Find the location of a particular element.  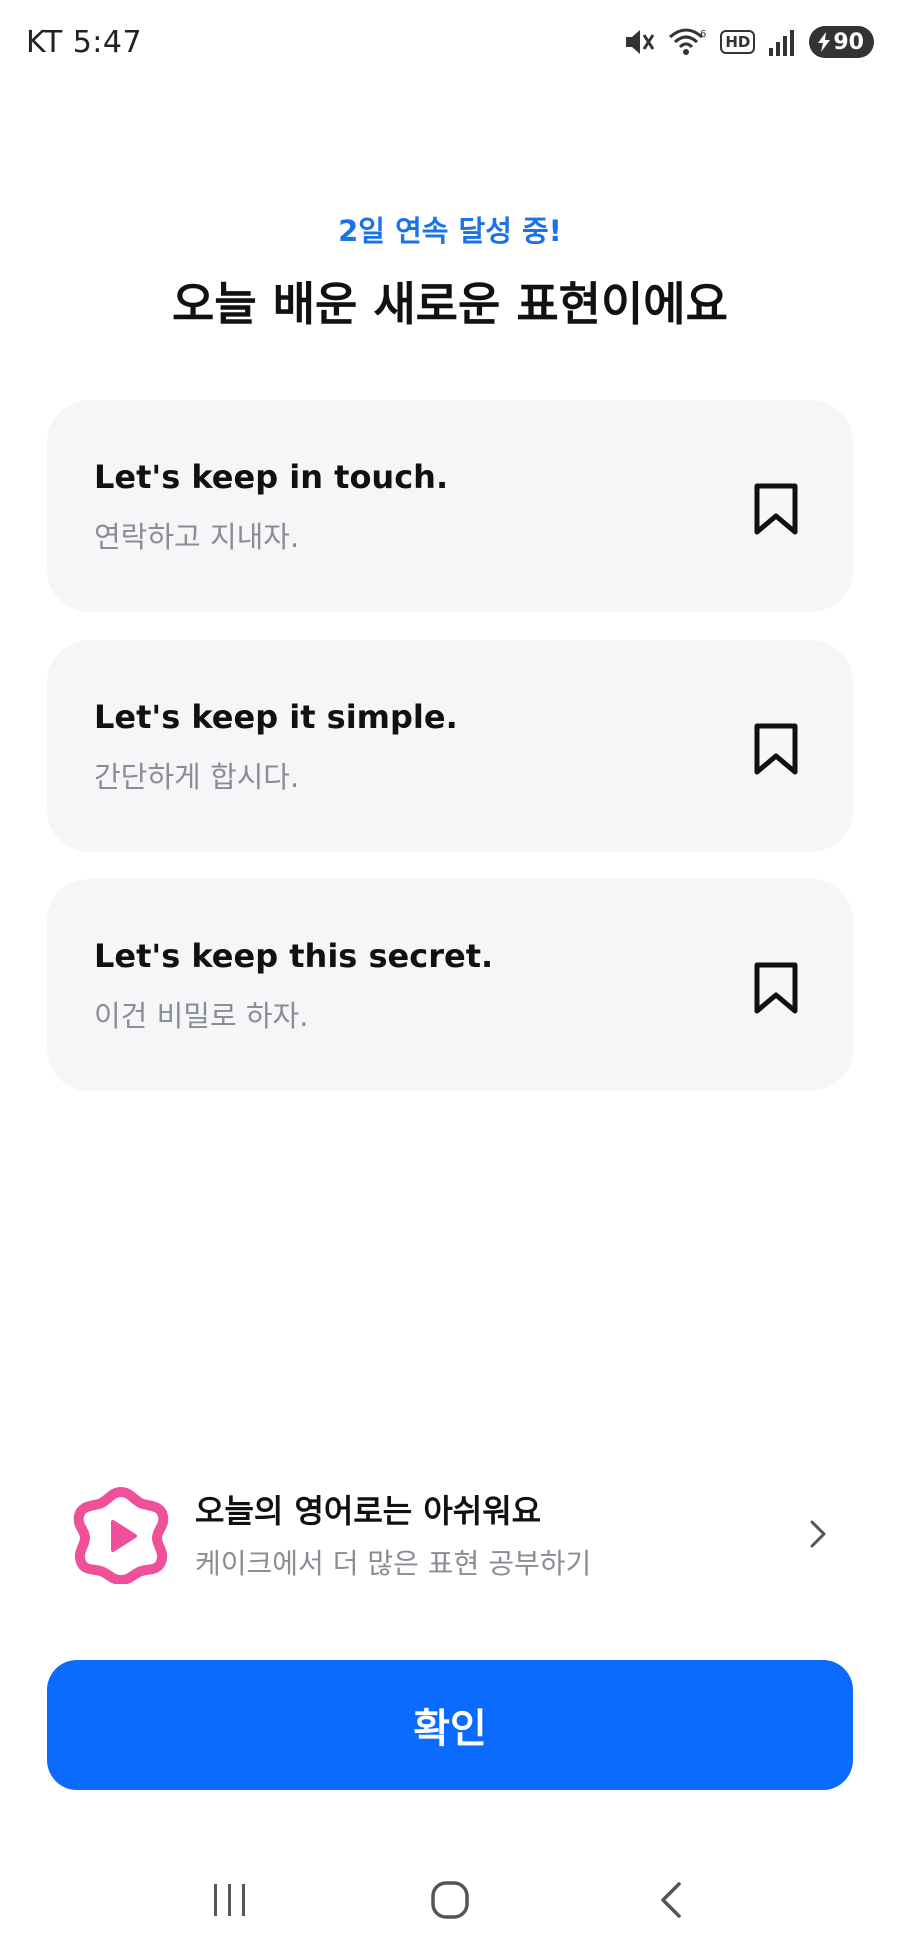

status-icons: 6 HD 90 is located at coordinates (749, 42).